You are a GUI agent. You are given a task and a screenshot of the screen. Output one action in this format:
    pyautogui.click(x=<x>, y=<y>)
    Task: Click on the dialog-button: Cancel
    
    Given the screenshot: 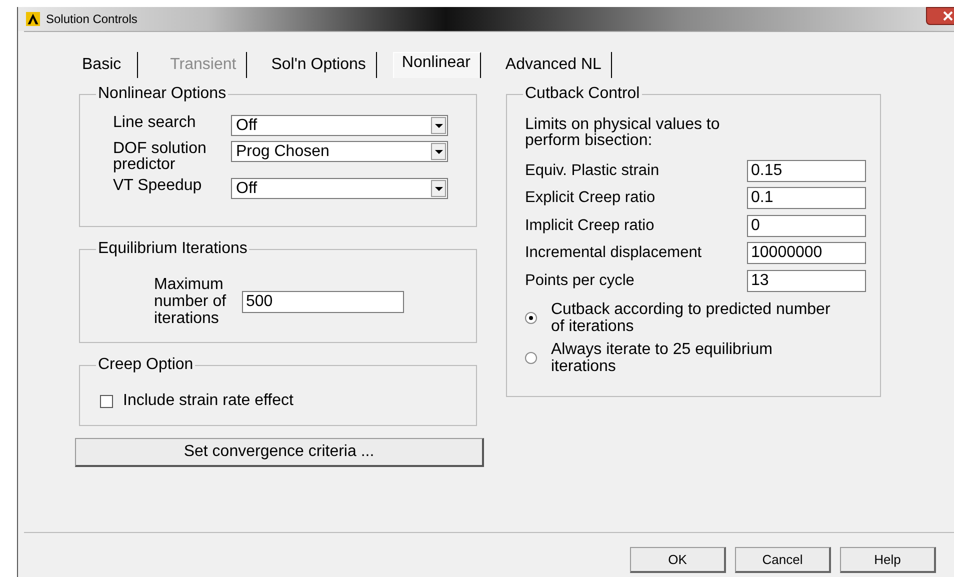 What is the action you would take?
    pyautogui.click(x=783, y=560)
    